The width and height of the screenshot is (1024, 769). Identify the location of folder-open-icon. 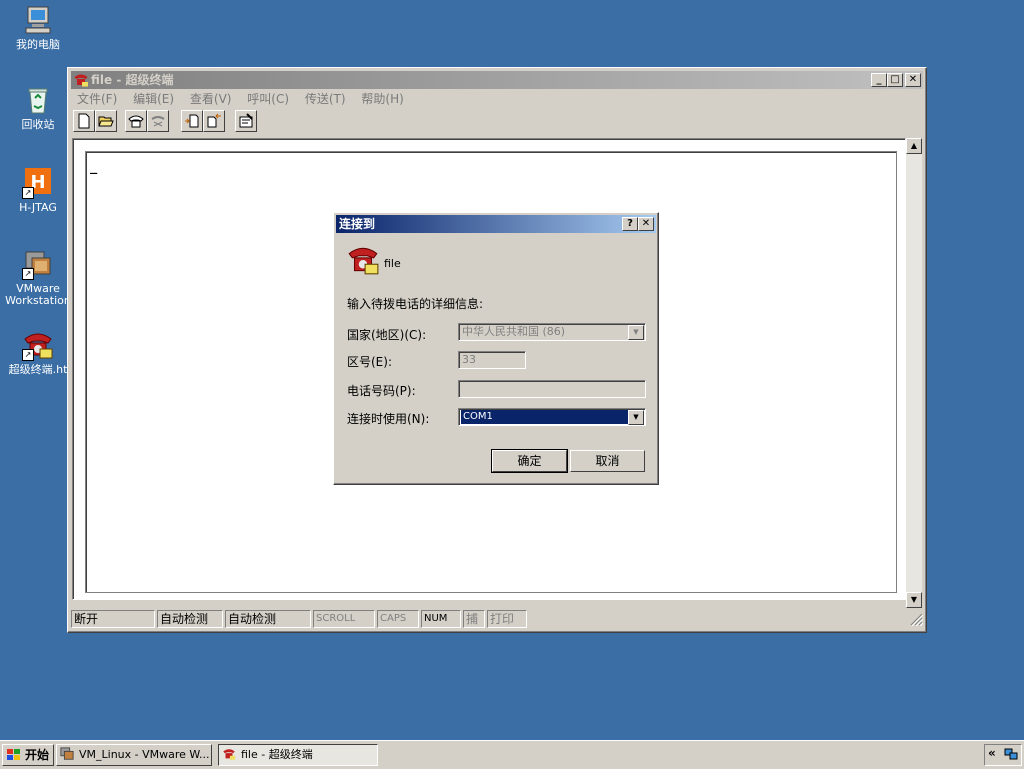
(106, 121).